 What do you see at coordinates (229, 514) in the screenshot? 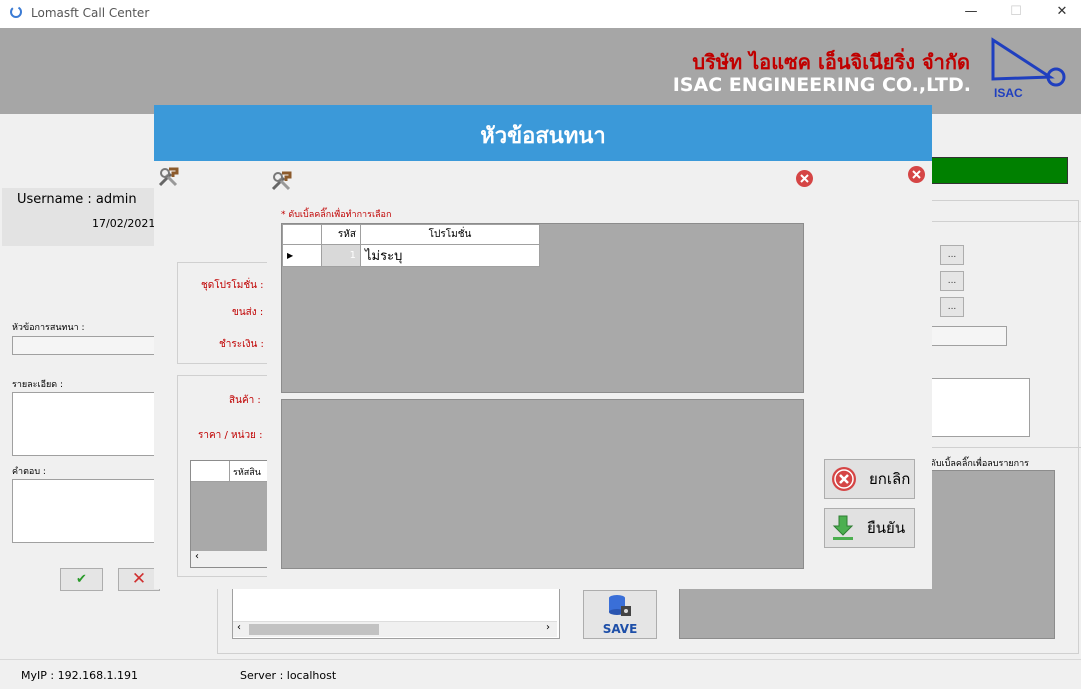
I see `product-grid: รหัสสิน ‹` at bounding box center [229, 514].